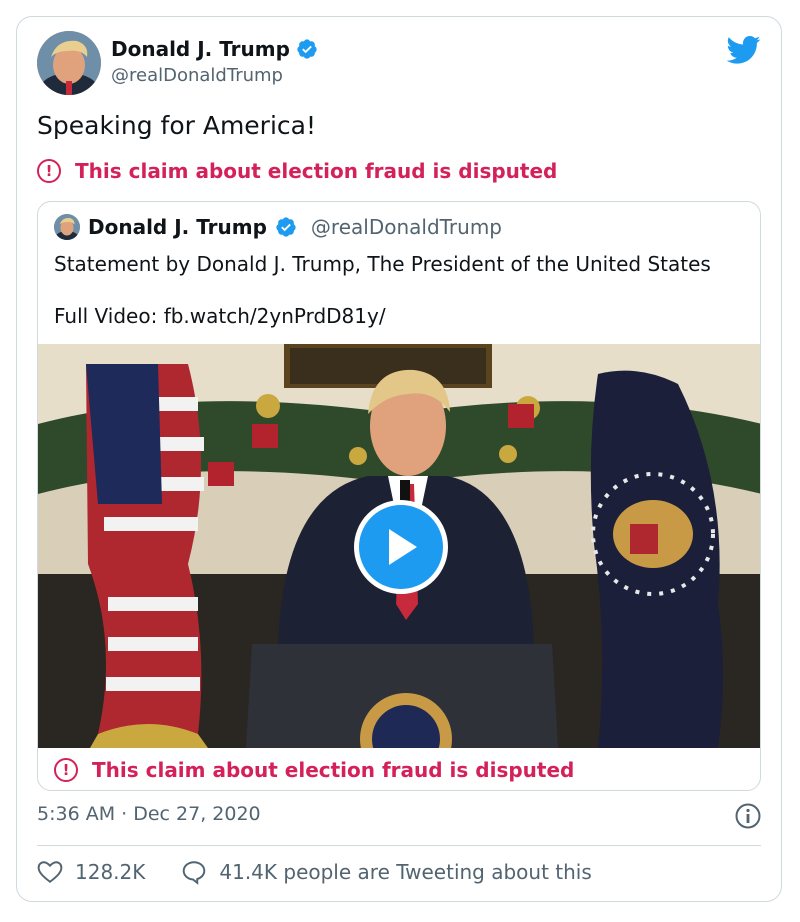  I want to click on play-icon, so click(403, 547).